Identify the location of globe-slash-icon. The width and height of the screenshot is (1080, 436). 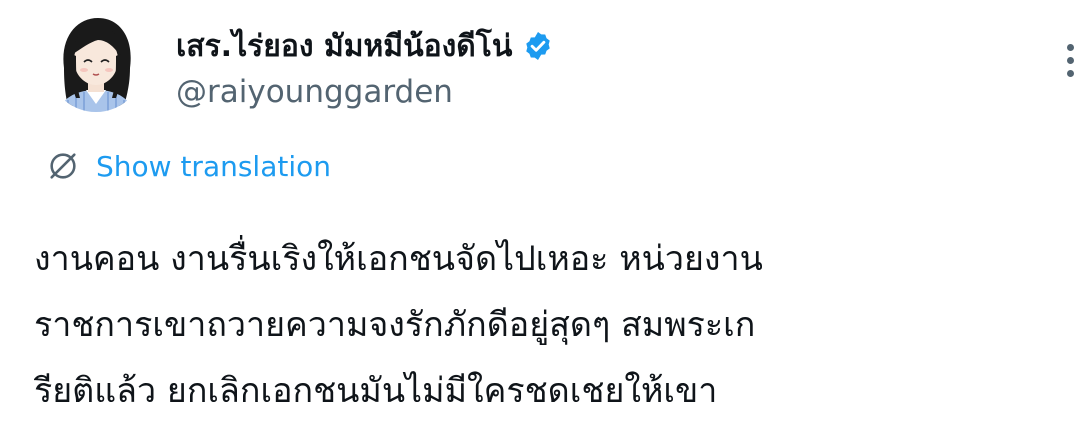
(63, 166).